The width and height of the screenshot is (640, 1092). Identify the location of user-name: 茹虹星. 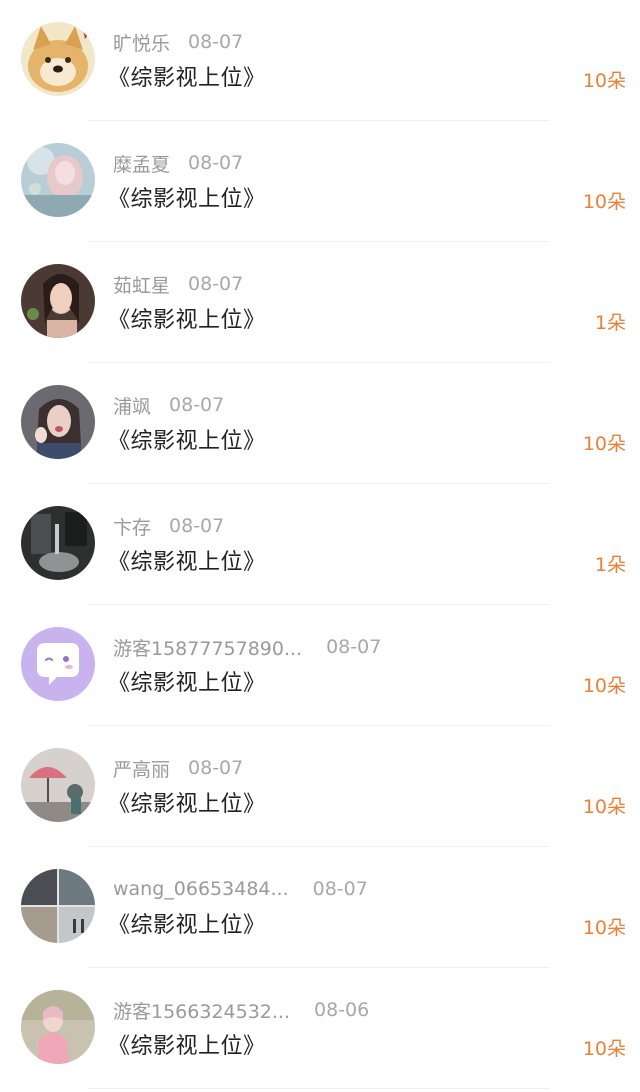
(141, 284).